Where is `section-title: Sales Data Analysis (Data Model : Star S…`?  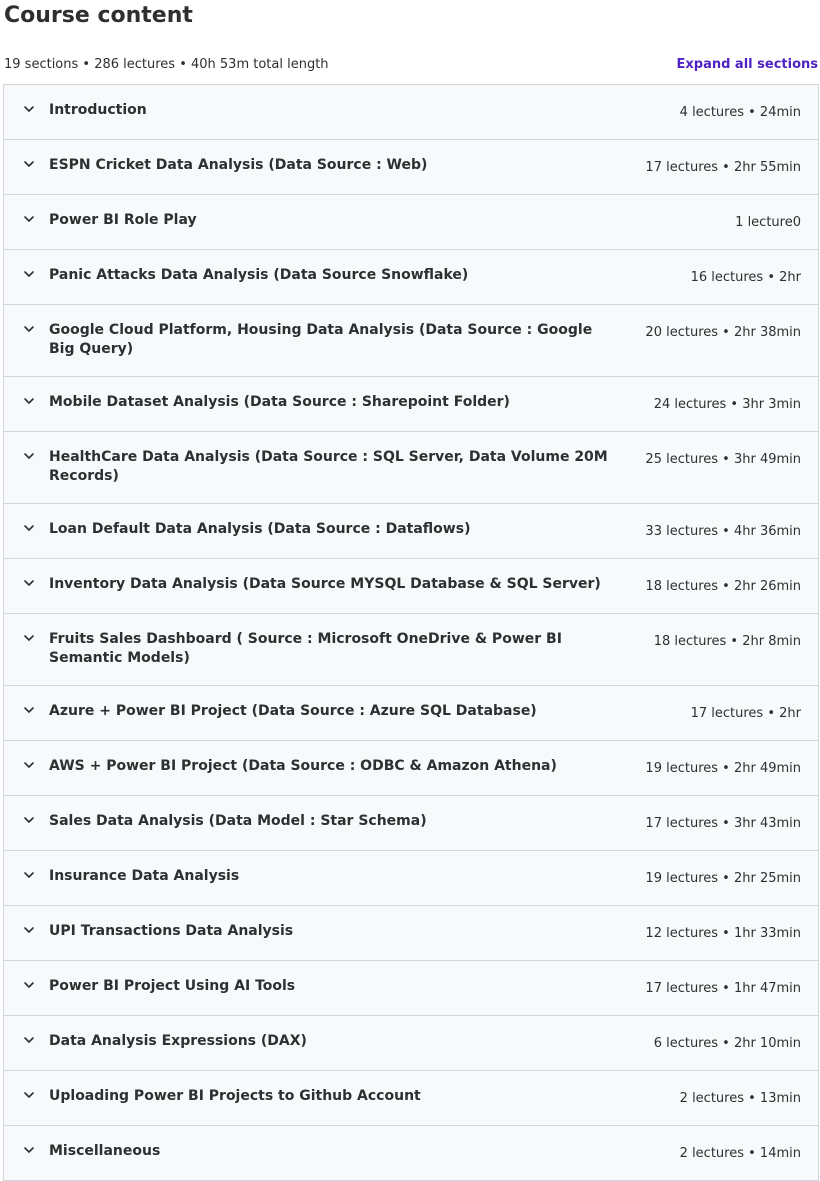
section-title: Sales Data Analysis (Data Model : Star S… is located at coordinates (238, 821).